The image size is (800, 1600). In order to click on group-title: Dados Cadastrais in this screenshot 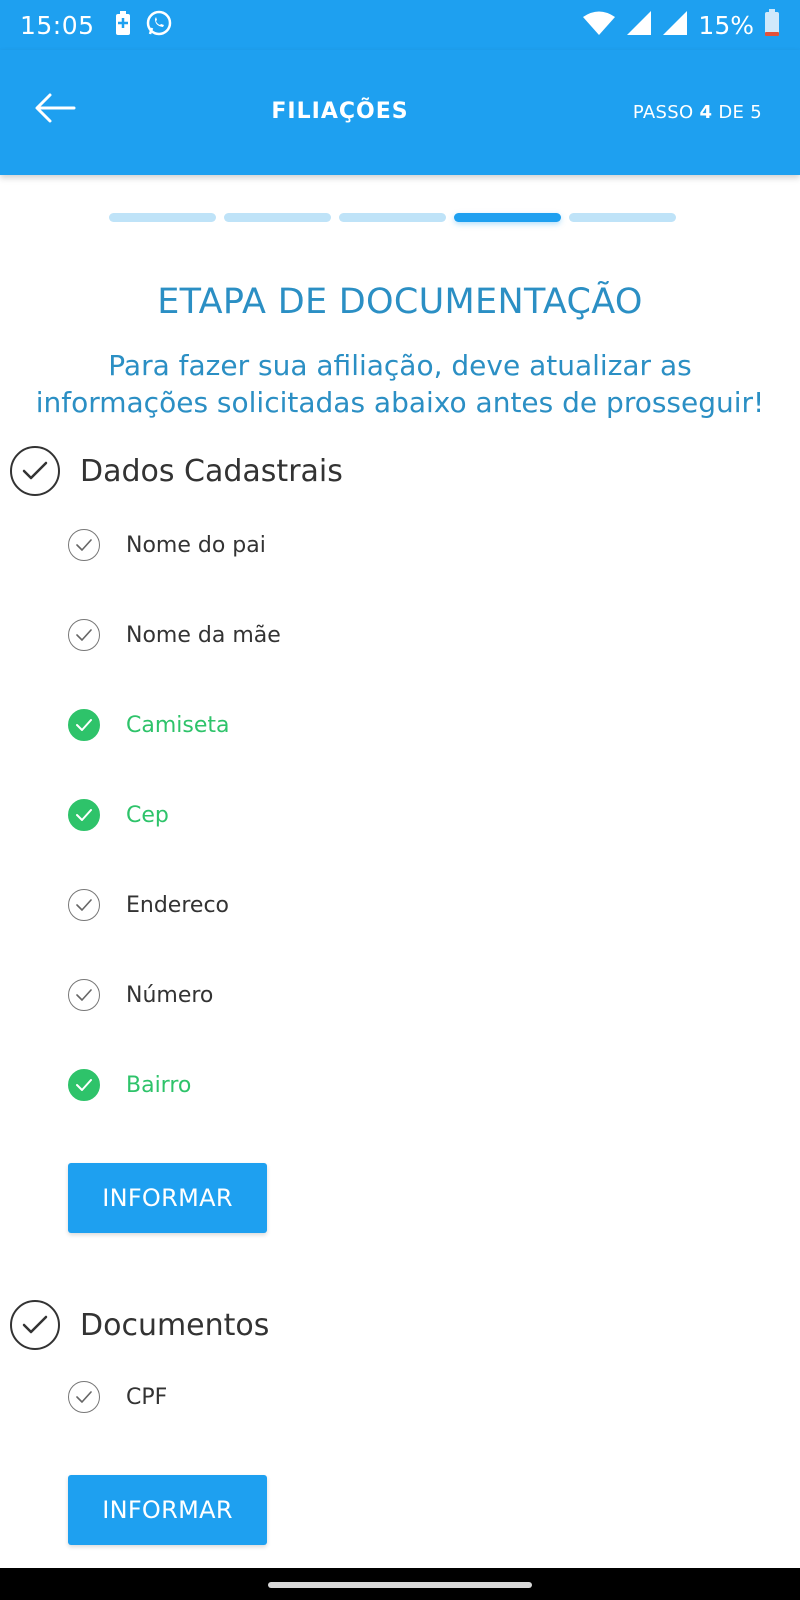, I will do `click(211, 471)`.